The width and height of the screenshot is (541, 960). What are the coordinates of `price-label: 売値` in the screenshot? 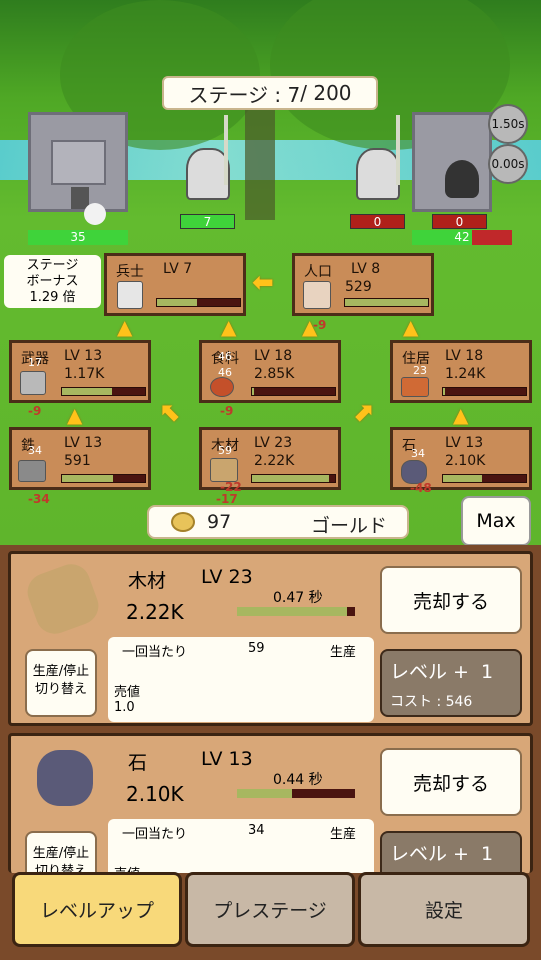 It's located at (127, 692).